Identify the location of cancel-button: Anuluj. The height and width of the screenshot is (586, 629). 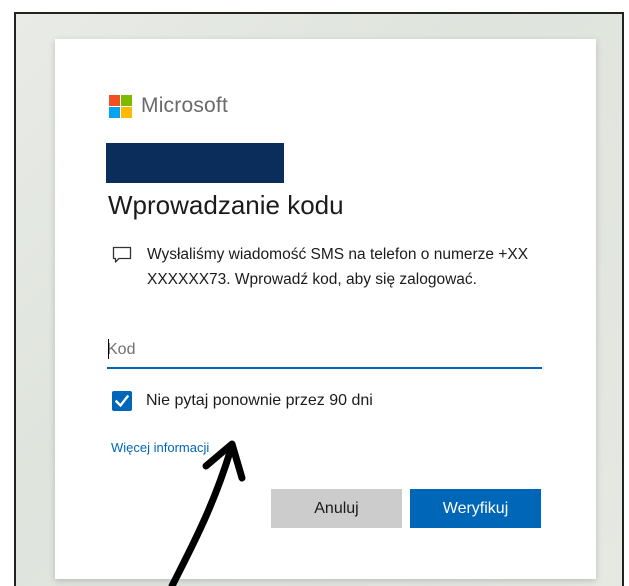
(336, 508).